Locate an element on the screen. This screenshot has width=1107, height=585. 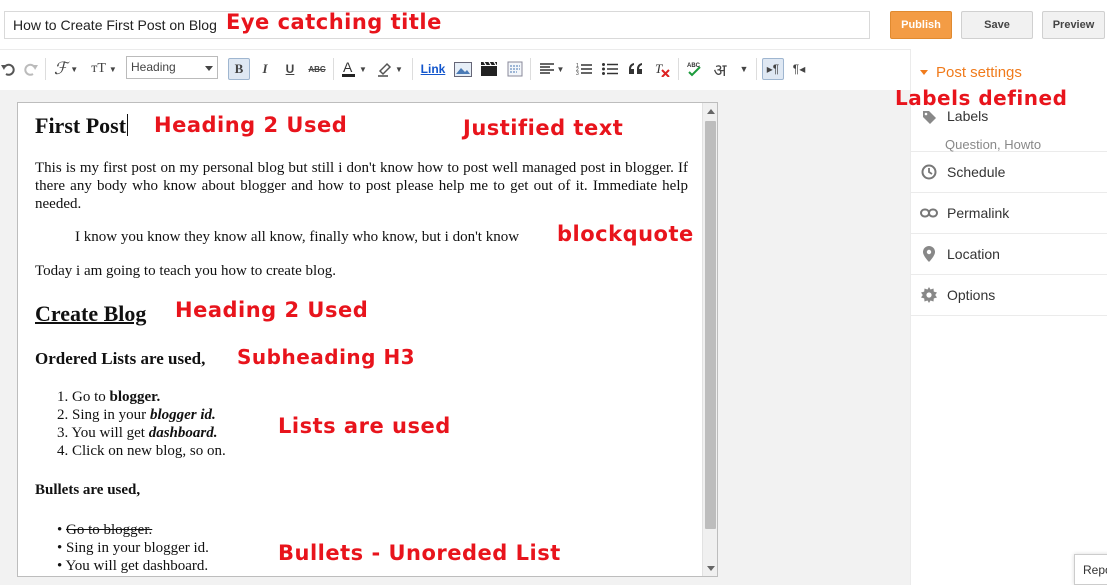
video-icon is located at coordinates (489, 69).